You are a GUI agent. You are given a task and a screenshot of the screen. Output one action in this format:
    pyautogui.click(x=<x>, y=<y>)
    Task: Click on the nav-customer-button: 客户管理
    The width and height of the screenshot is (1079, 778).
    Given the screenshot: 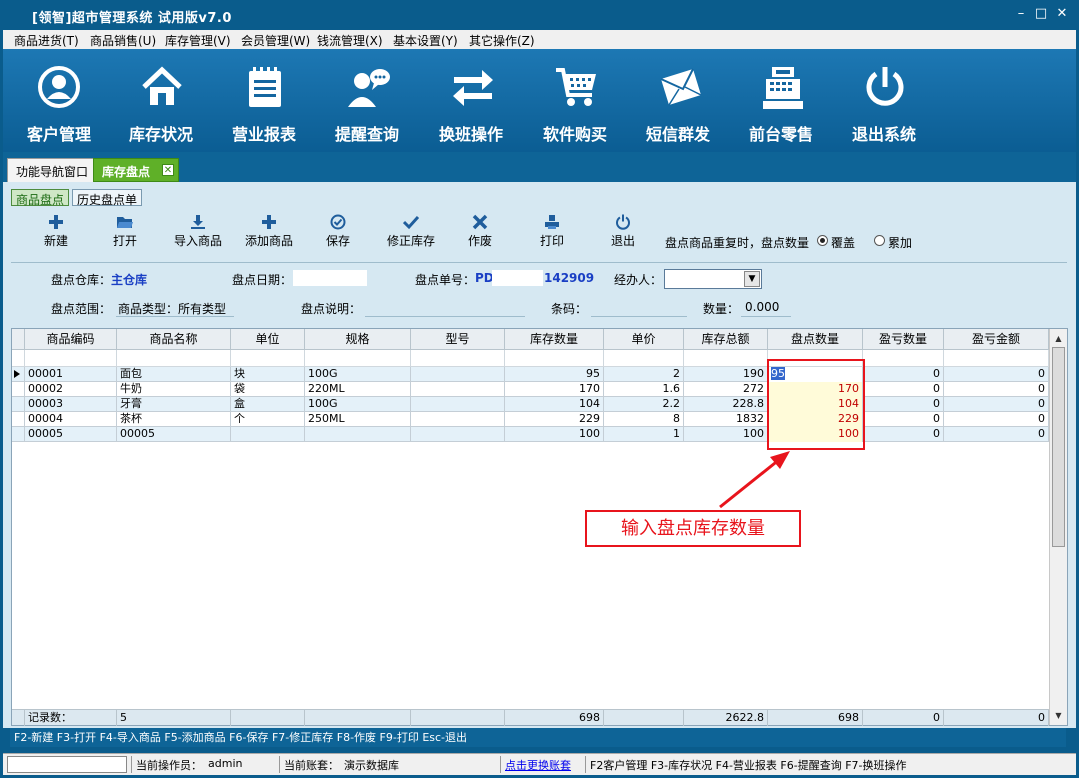 What is the action you would take?
    pyautogui.click(x=59, y=100)
    